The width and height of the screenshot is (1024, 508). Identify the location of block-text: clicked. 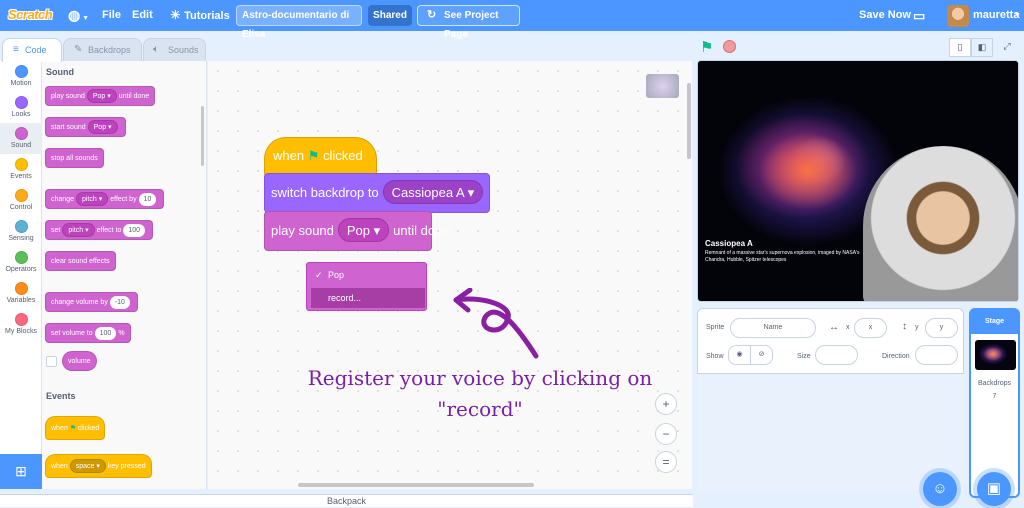
(342, 155).